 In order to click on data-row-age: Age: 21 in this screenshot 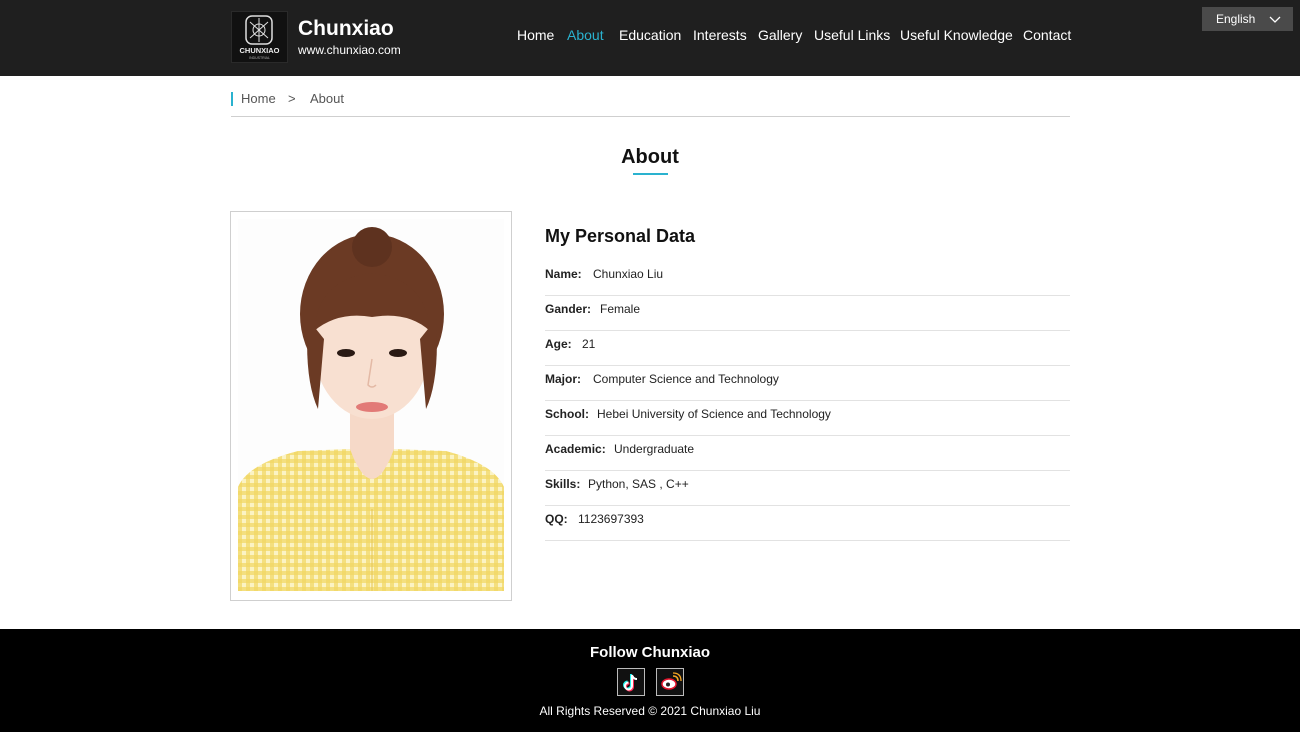, I will do `click(807, 348)`.